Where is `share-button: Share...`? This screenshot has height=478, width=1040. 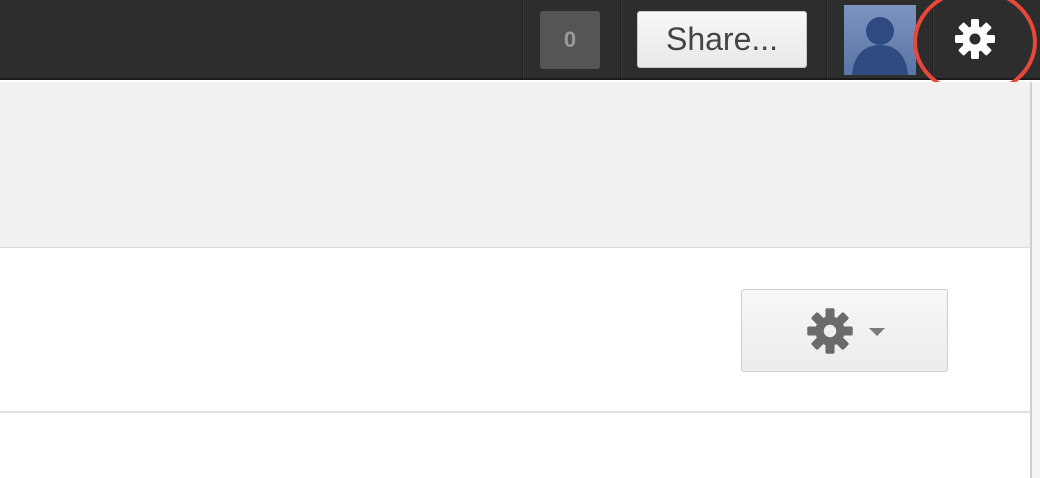
share-button: Share... is located at coordinates (722, 39).